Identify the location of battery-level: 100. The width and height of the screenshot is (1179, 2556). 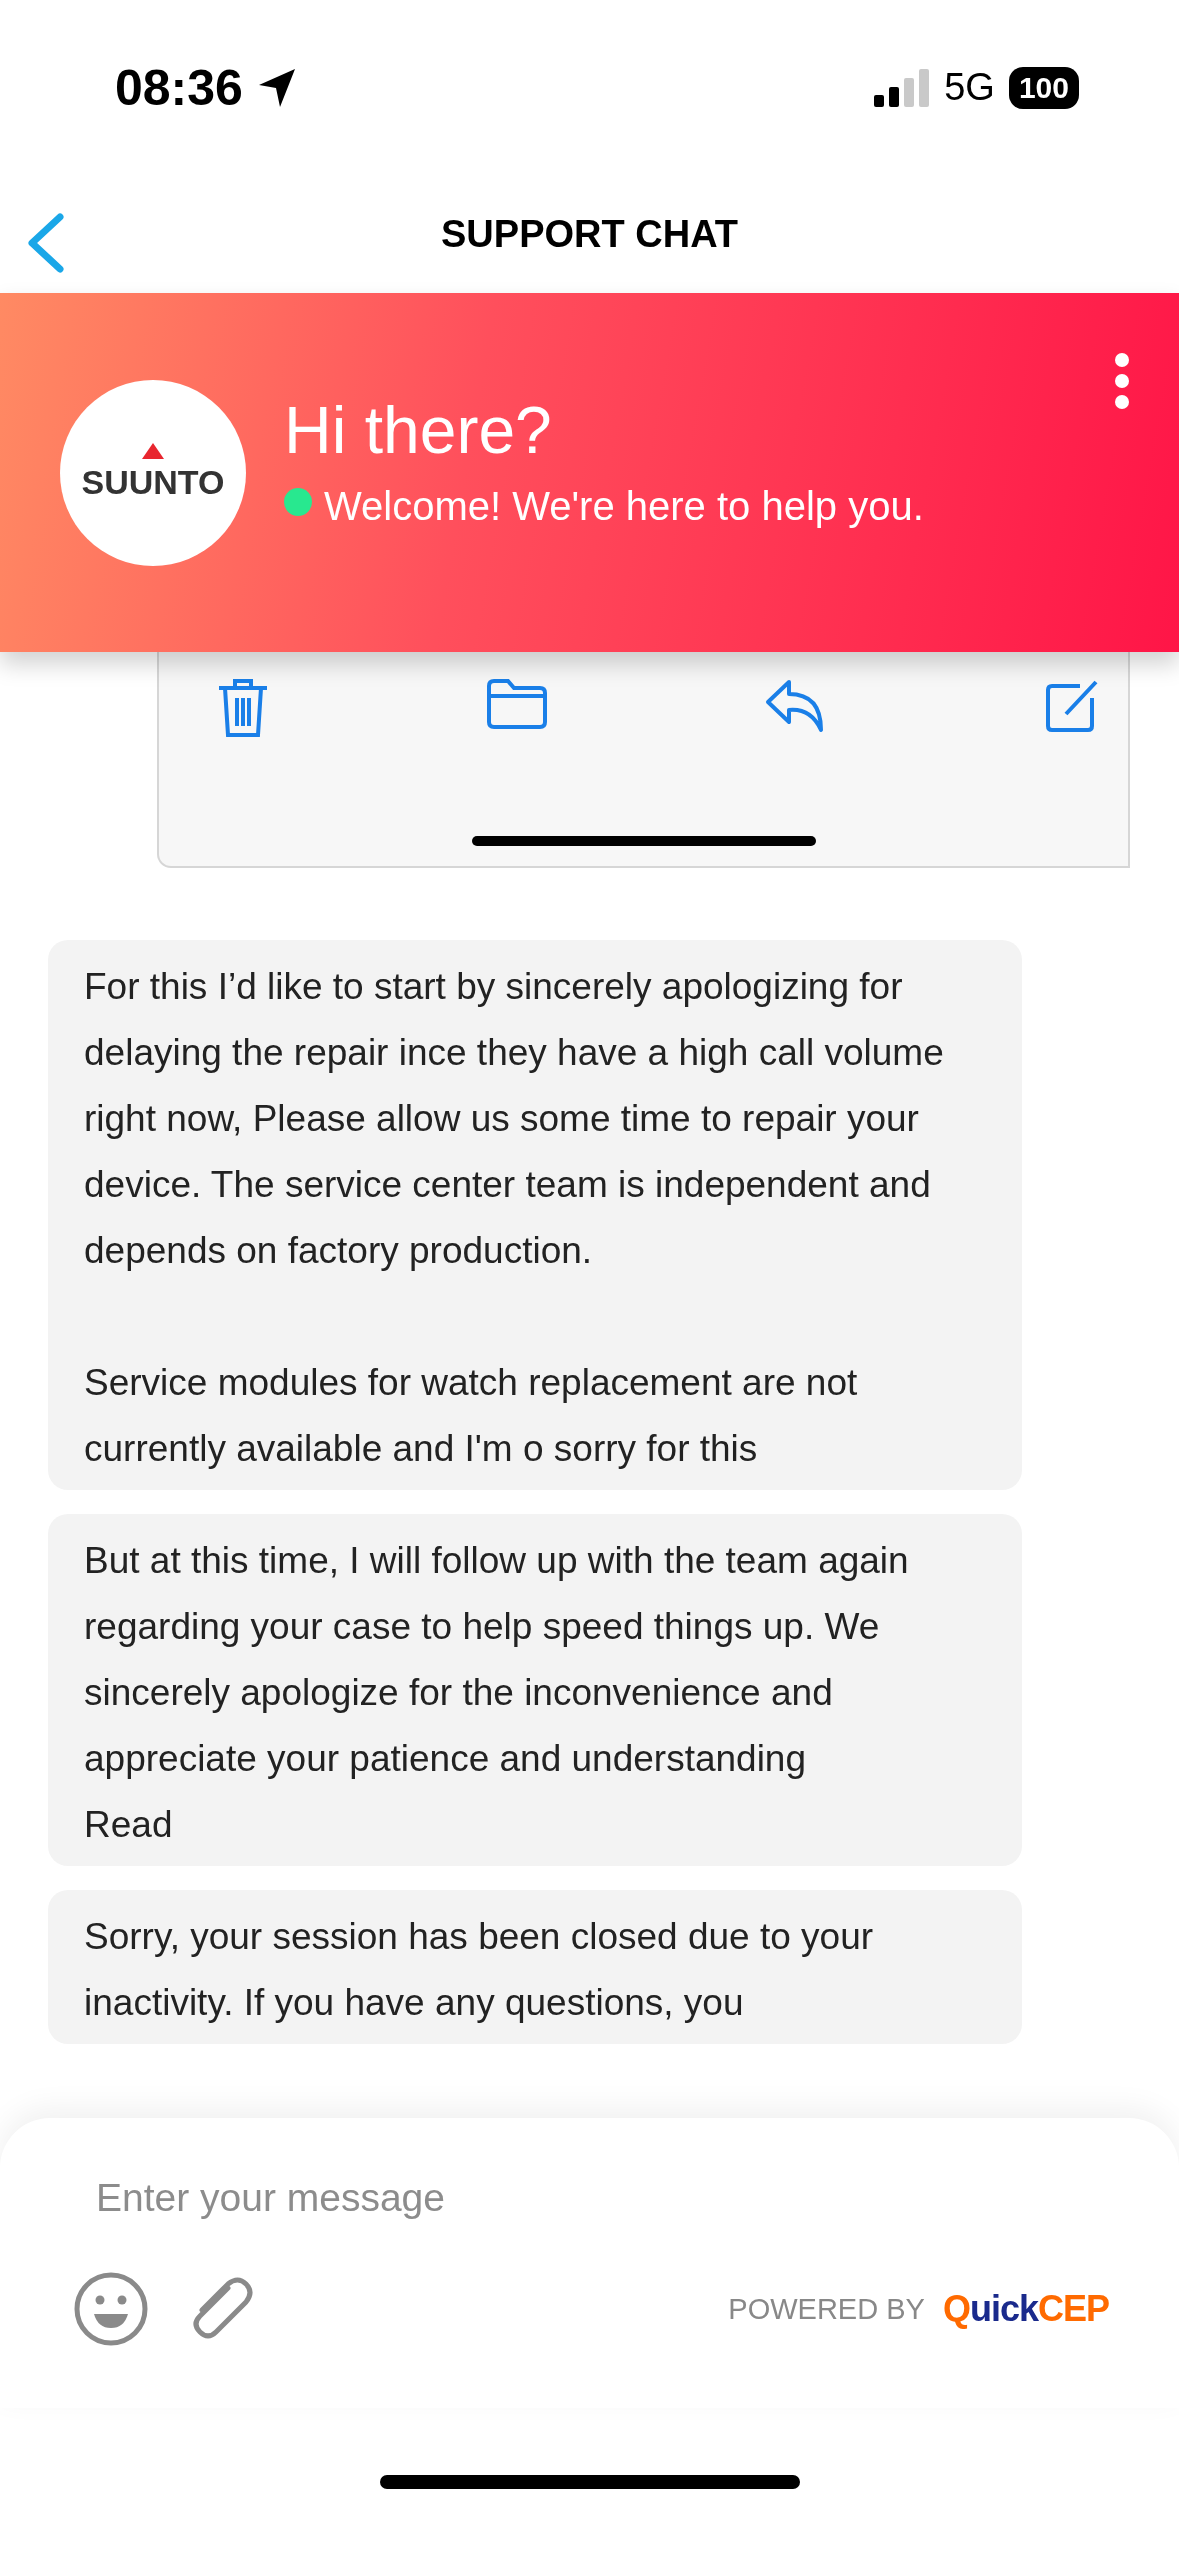
(1043, 87).